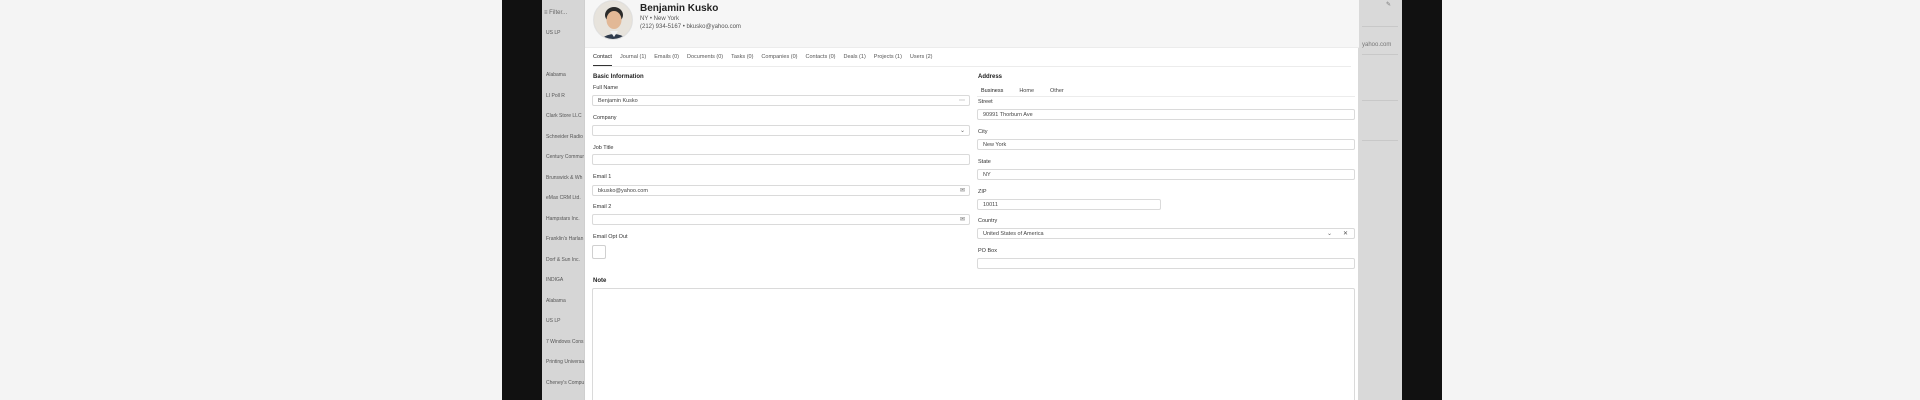 The height and width of the screenshot is (400, 1920). I want to click on tab-tasks: Tasks (0), so click(742, 60).